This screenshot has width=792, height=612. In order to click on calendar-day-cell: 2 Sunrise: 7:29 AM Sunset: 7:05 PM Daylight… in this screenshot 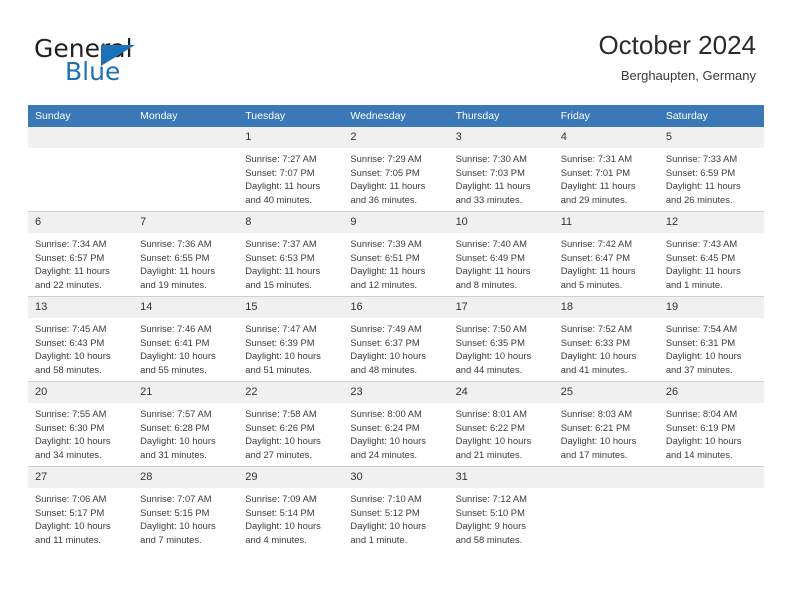, I will do `click(396, 169)`.